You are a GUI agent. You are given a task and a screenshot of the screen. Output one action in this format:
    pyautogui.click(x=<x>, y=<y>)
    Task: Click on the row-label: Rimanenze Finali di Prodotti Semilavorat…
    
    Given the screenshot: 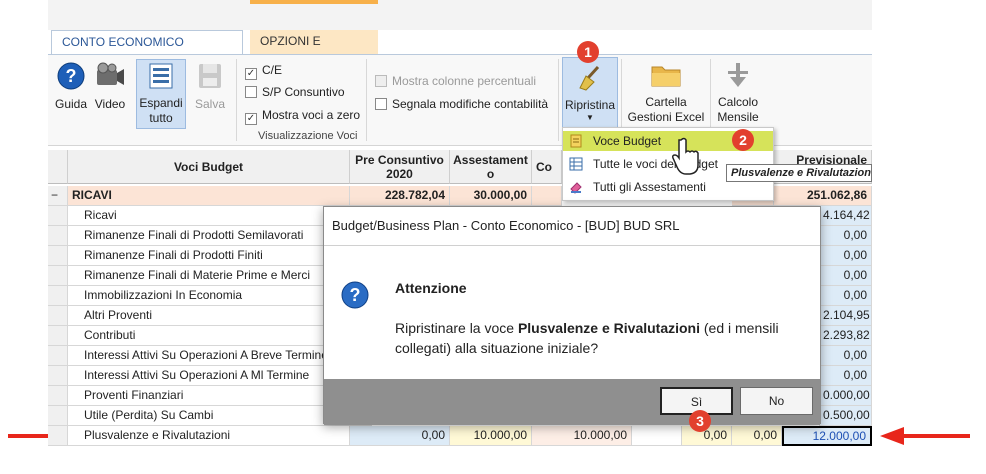 What is the action you would take?
    pyautogui.click(x=209, y=236)
    